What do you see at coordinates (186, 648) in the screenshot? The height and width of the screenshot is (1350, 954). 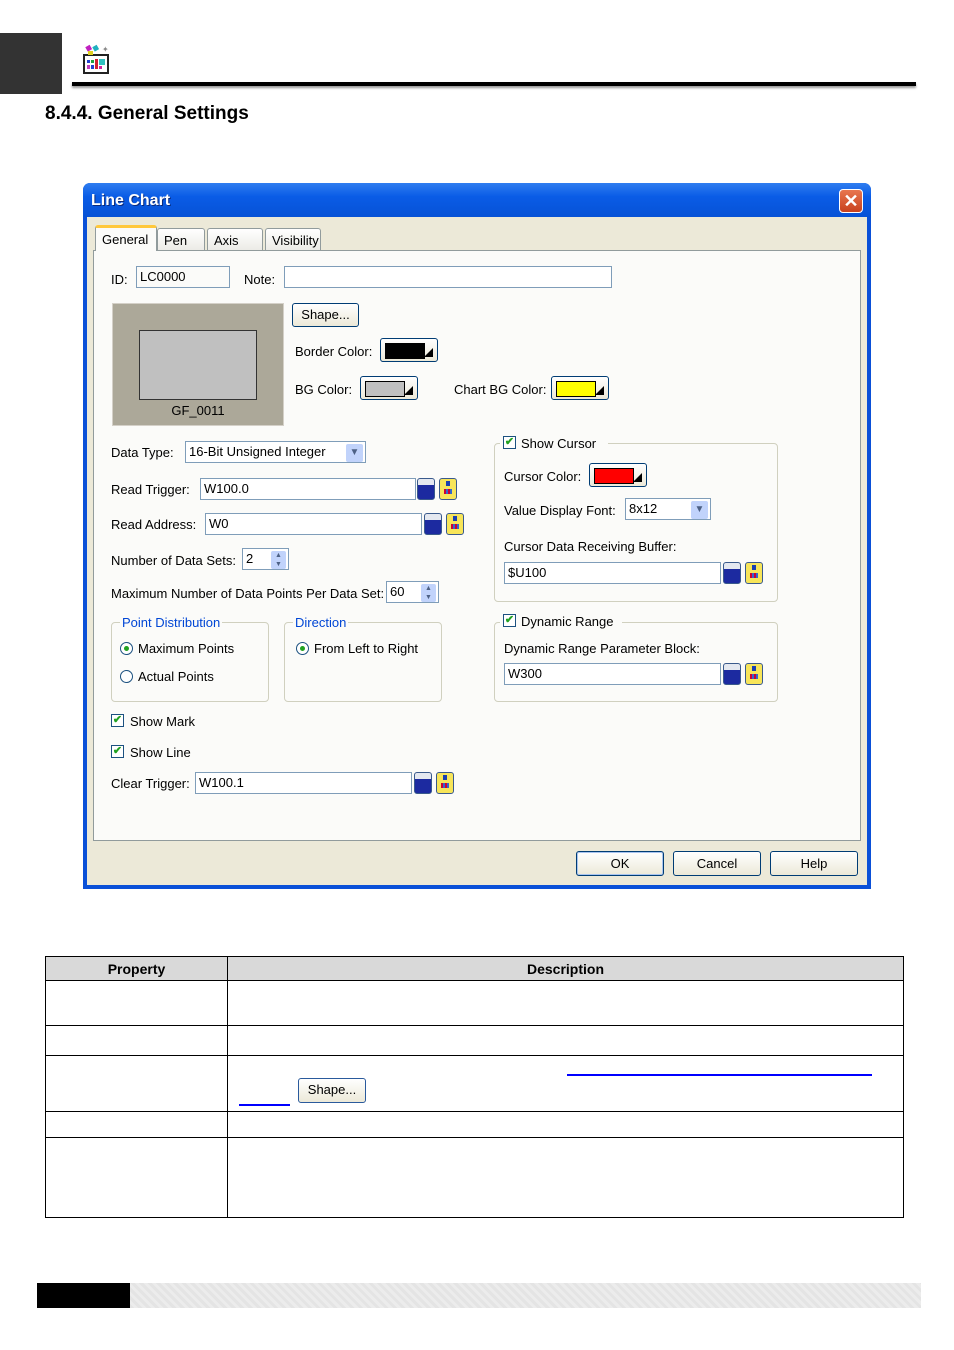 I see `maximum-points-label: Maximum Points` at bounding box center [186, 648].